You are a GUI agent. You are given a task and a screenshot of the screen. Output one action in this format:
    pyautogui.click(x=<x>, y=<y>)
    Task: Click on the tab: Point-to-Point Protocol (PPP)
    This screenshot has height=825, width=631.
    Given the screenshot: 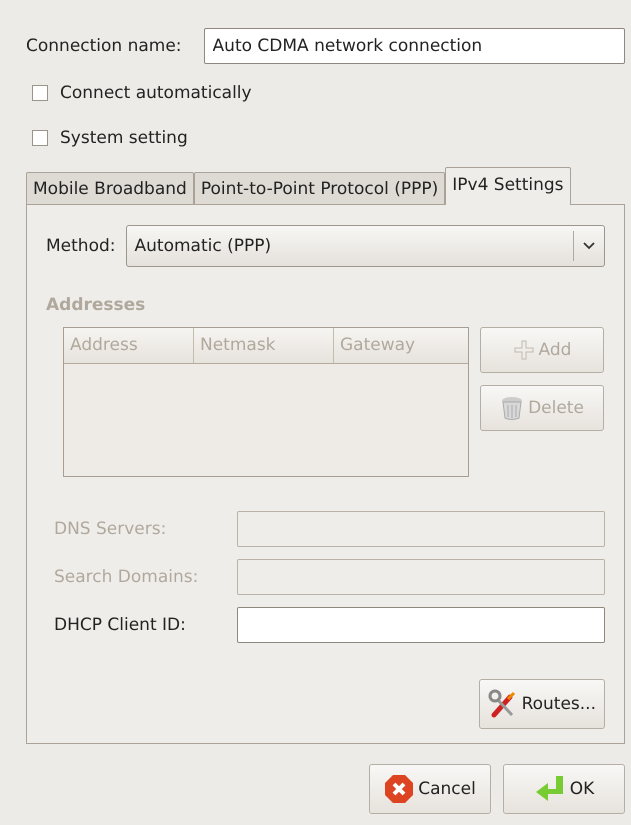 What is the action you would take?
    pyautogui.click(x=320, y=188)
    